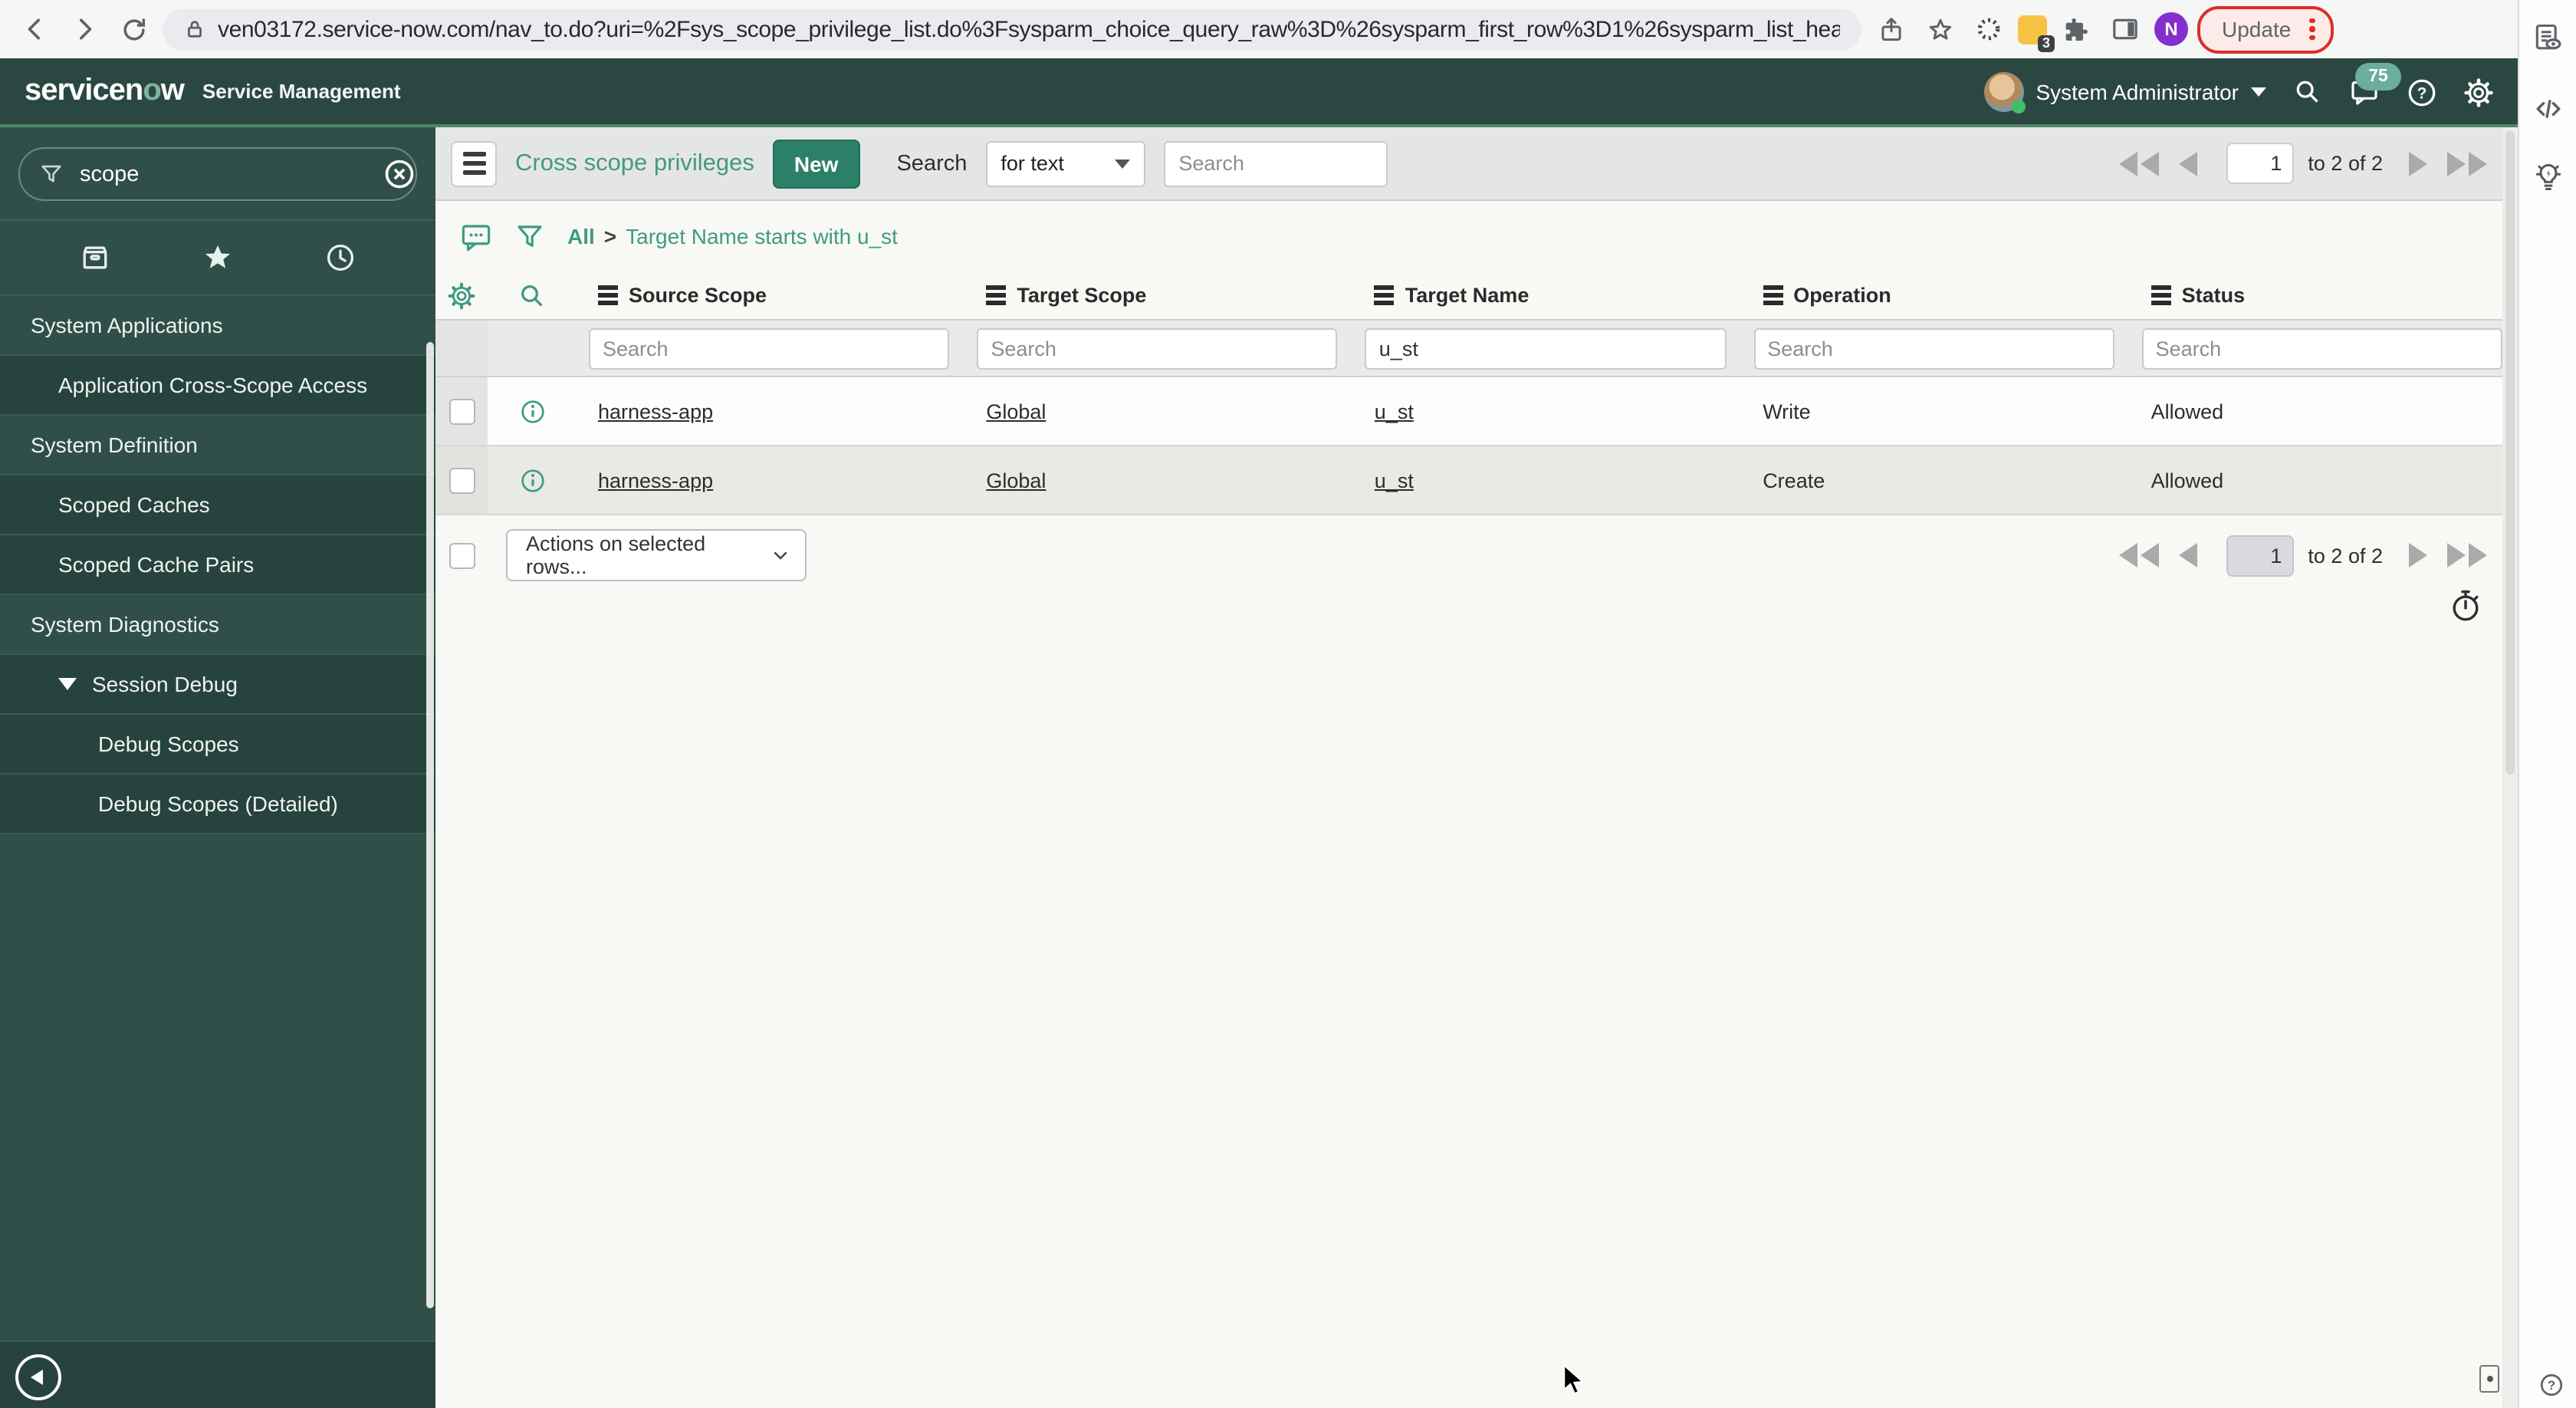 The image size is (2576, 1408). Describe the element at coordinates (1891, 29) in the screenshot. I see `share-icon` at that location.